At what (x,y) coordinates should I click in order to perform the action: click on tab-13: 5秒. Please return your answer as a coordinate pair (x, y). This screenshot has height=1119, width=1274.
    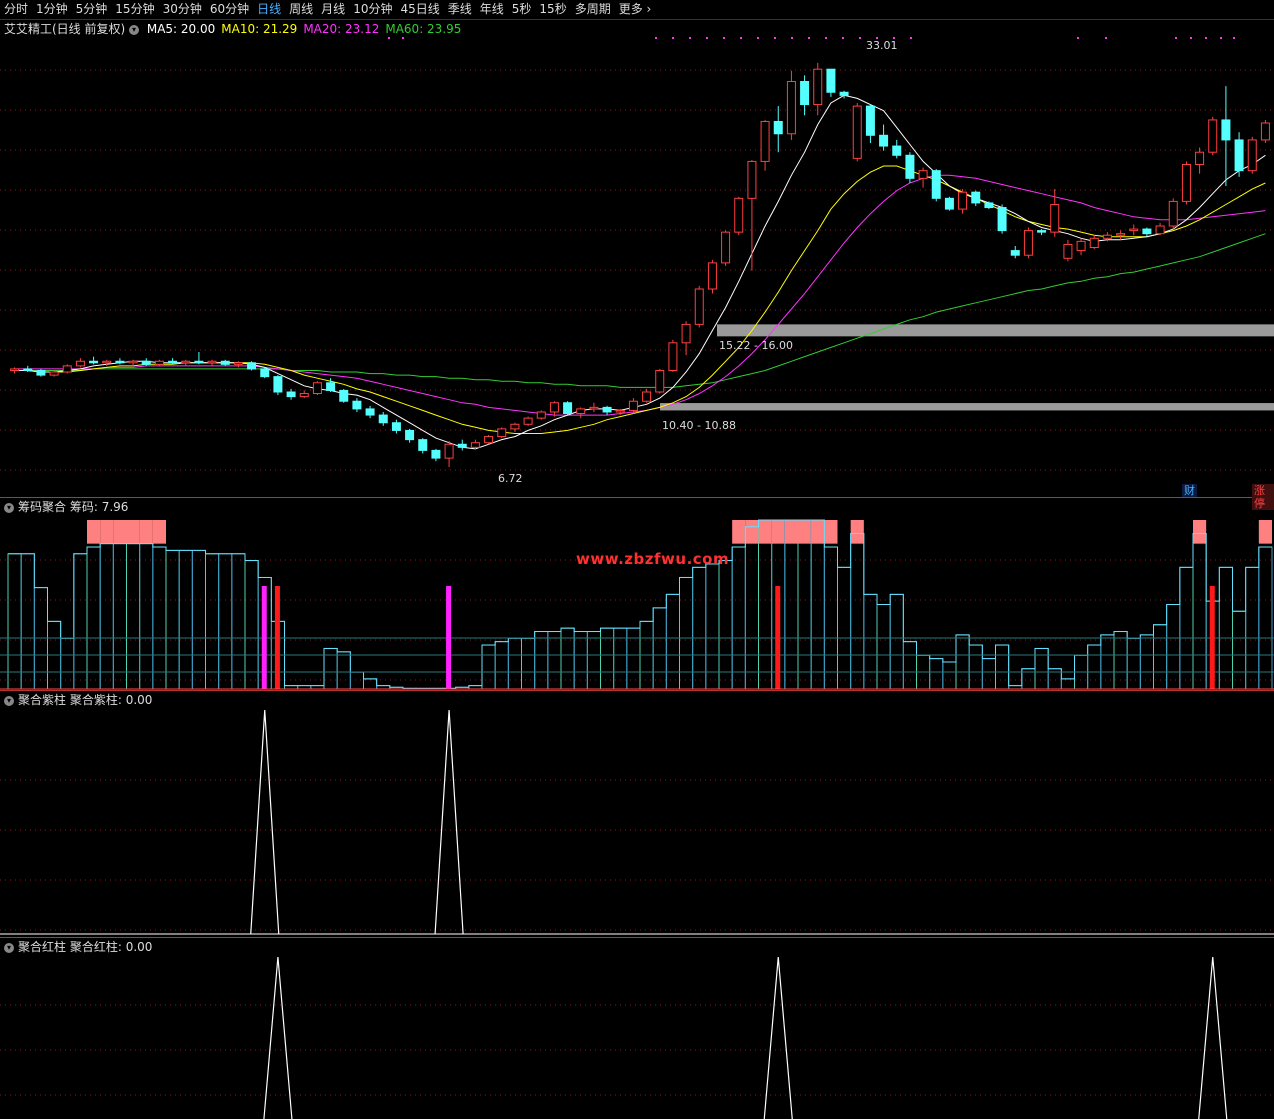
    Looking at the image, I should click on (522, 9).